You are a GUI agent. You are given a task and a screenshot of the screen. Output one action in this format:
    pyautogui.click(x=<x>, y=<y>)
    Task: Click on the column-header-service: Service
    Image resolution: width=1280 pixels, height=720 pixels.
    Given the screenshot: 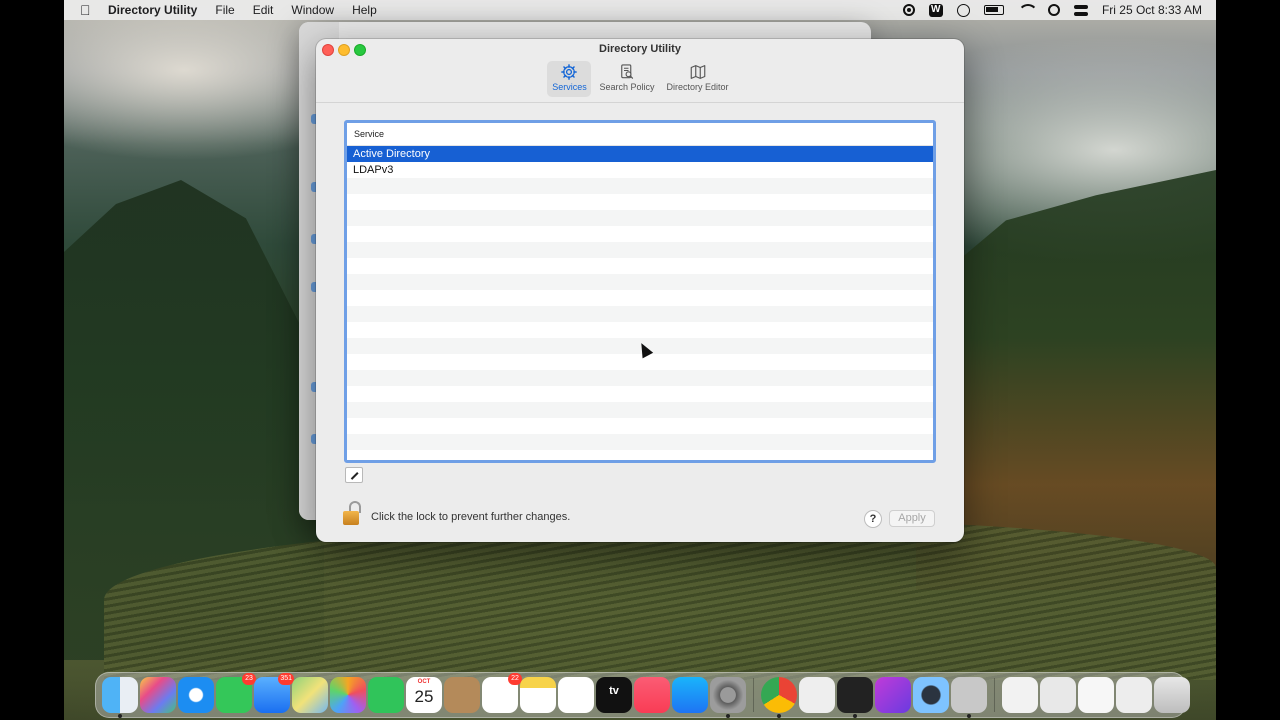 What is the action you would take?
    pyautogui.click(x=640, y=134)
    